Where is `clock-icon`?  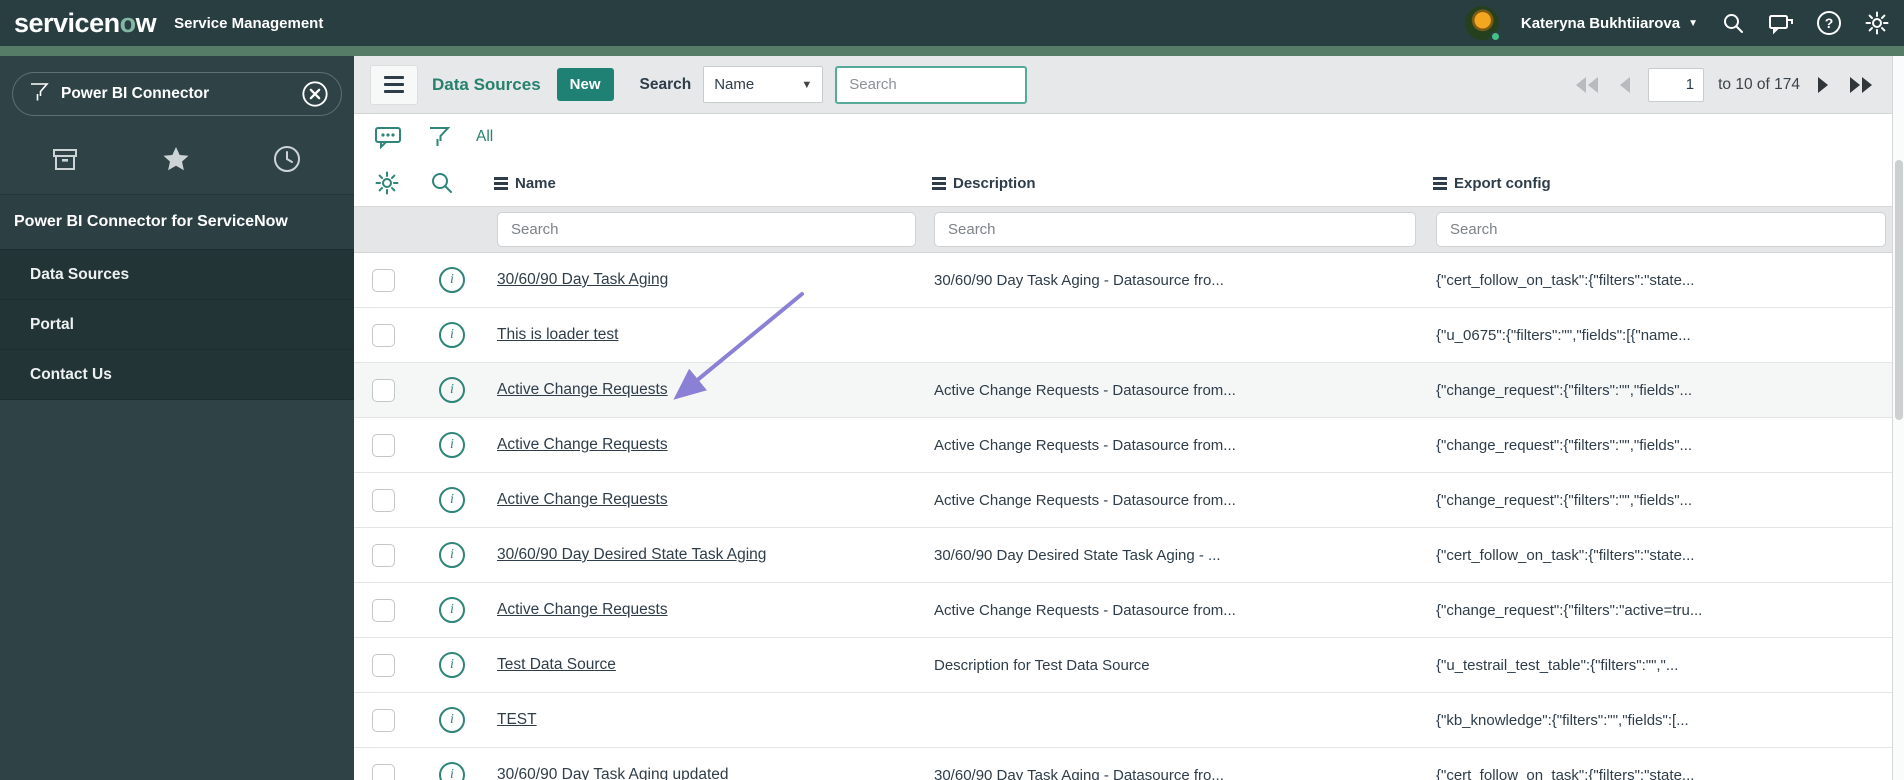
clock-icon is located at coordinates (287, 159).